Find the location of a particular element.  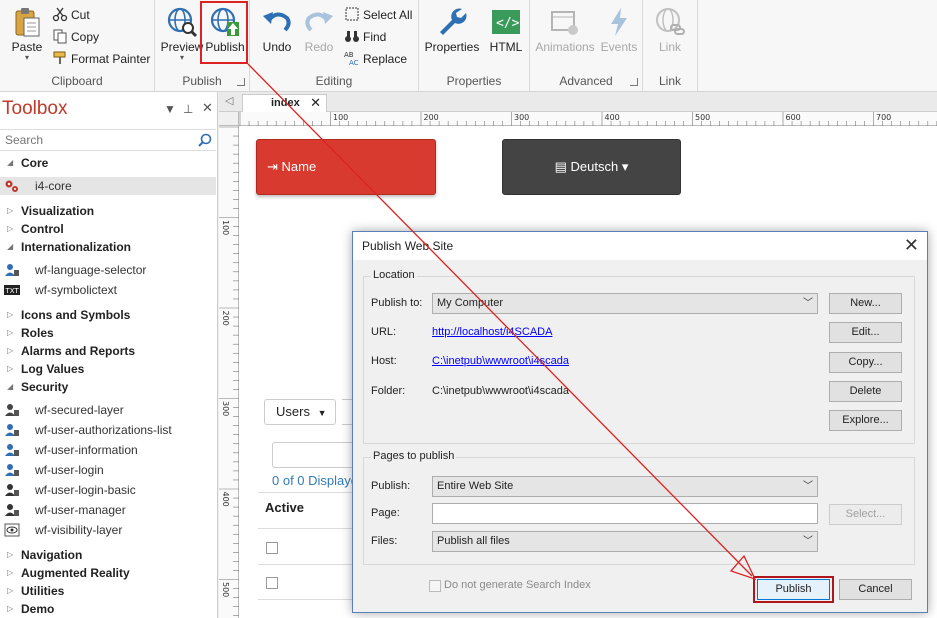

url-link: http://localhost/i4SCADA is located at coordinates (492, 332).